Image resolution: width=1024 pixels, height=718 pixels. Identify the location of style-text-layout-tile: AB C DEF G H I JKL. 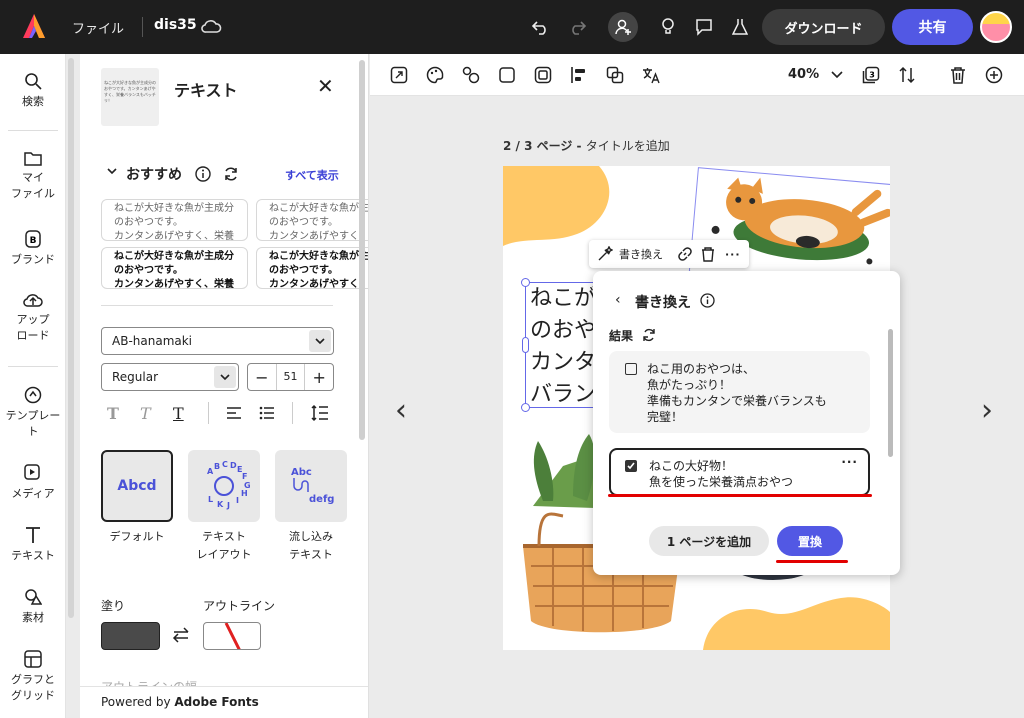
(224, 486).